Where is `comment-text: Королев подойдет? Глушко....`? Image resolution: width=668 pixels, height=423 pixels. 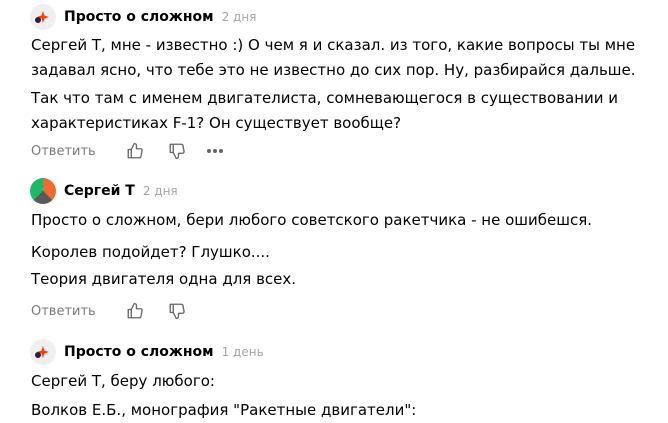 comment-text: Королев подойдет? Глушко.... is located at coordinates (150, 252).